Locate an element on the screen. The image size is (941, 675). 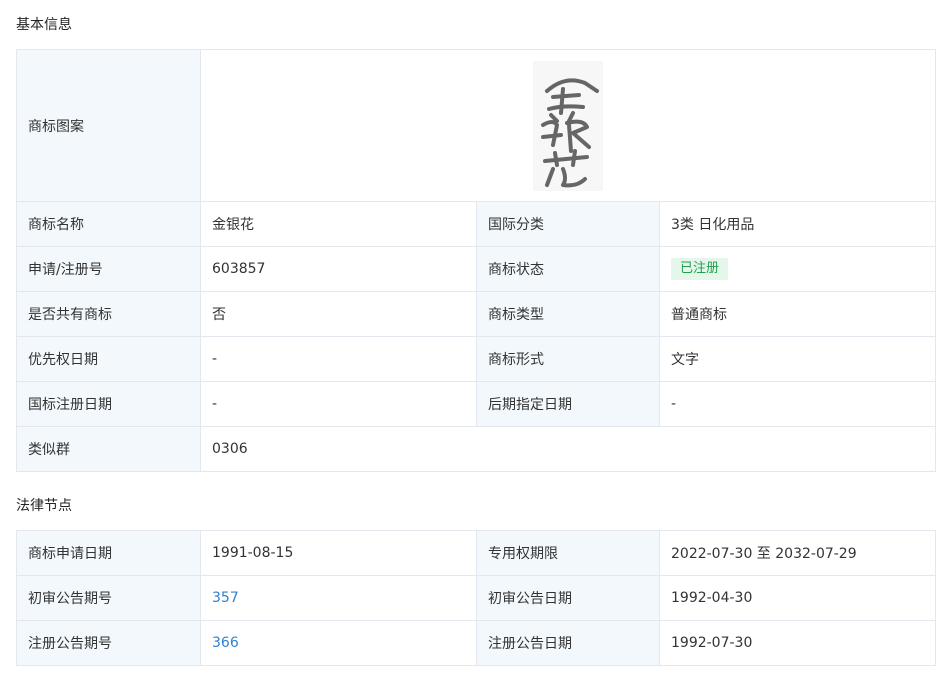
prelim-announcement-date-label: 初审公告日期 is located at coordinates (568, 598).